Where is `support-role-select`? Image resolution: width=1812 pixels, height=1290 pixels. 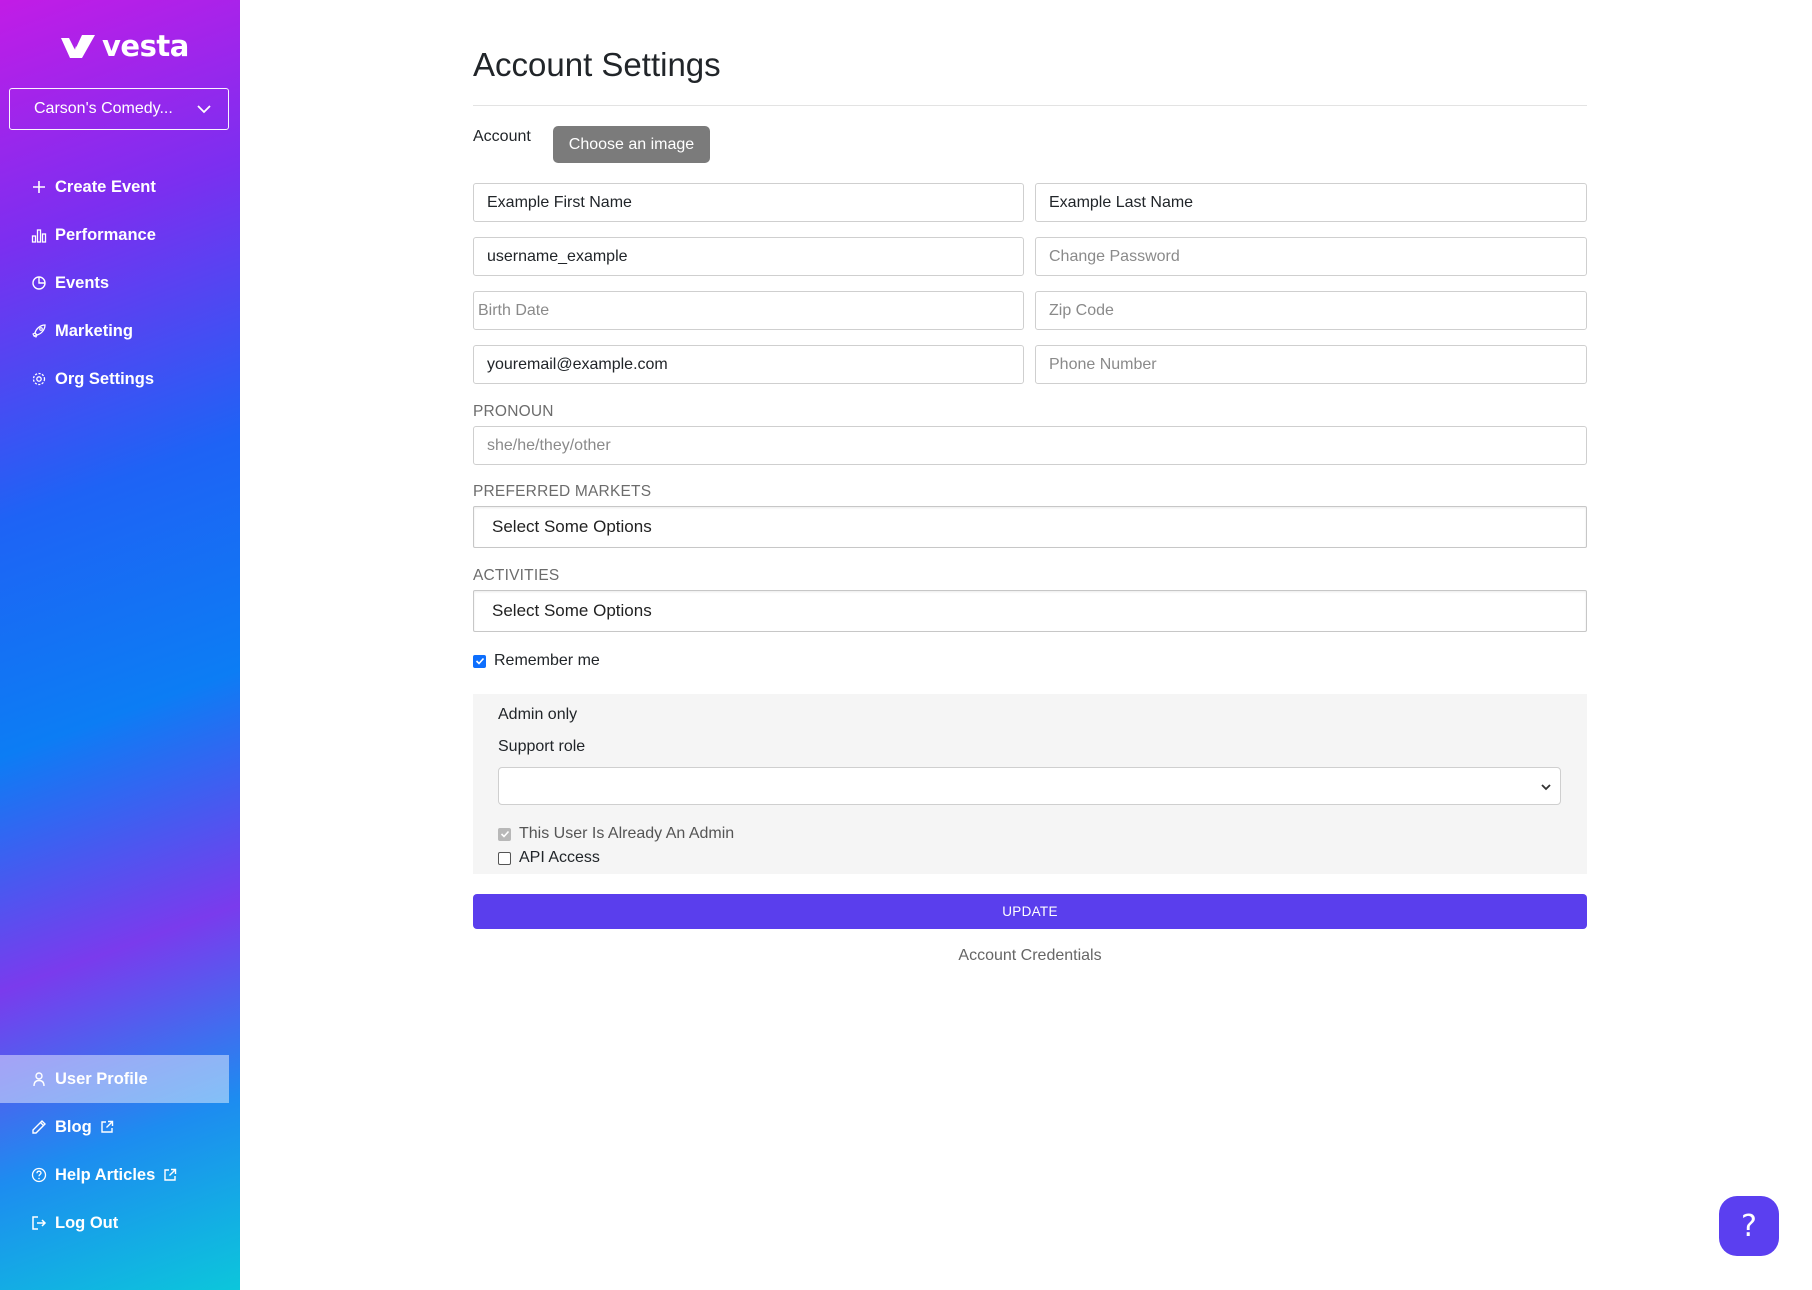 support-role-select is located at coordinates (1029, 786).